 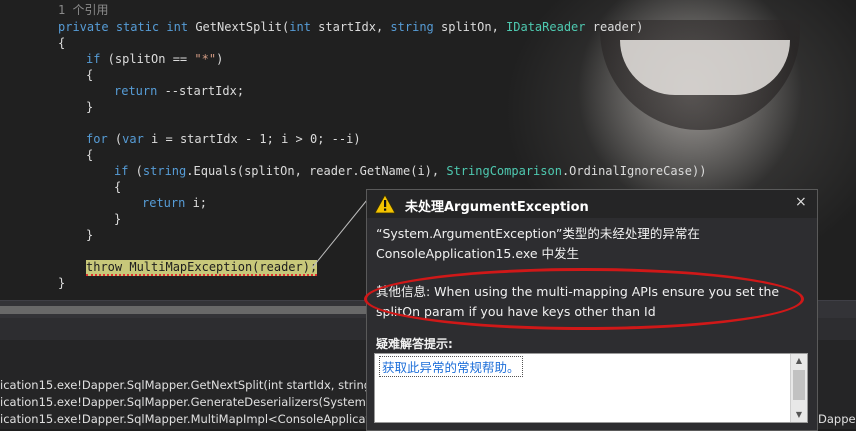 I want to click on code-token: throw MultiMapException(reader);, so click(x=202, y=268).